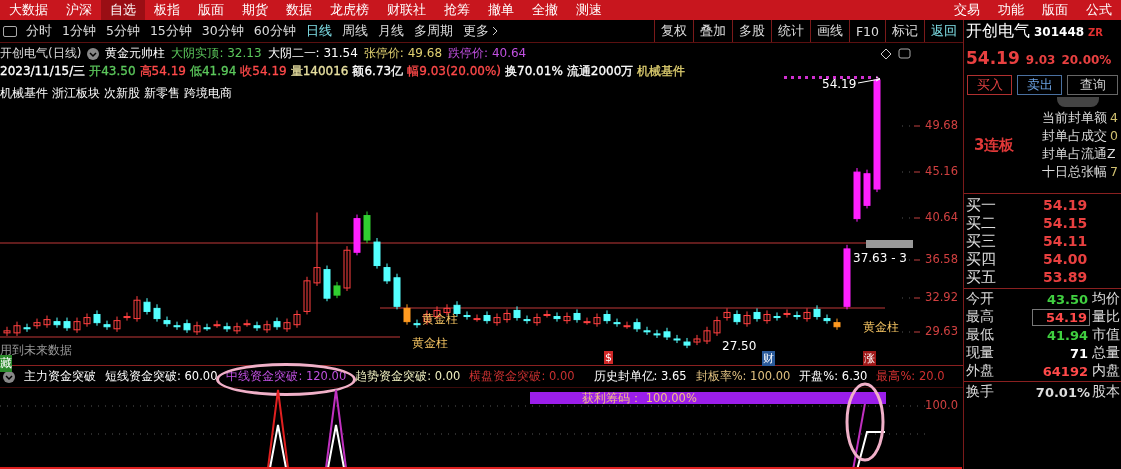 This screenshot has width=1121, height=469. Describe the element at coordinates (318, 31) in the screenshot. I see `period-tab: 日线` at that location.